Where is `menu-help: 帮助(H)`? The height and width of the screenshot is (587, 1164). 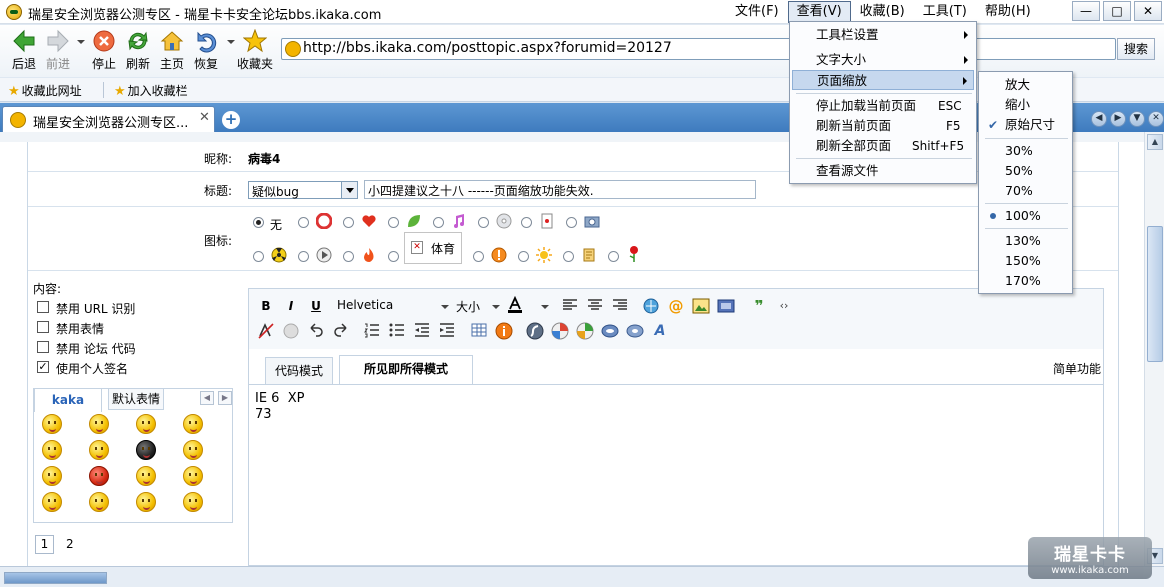
menu-help: 帮助(H) is located at coordinates (1008, 12).